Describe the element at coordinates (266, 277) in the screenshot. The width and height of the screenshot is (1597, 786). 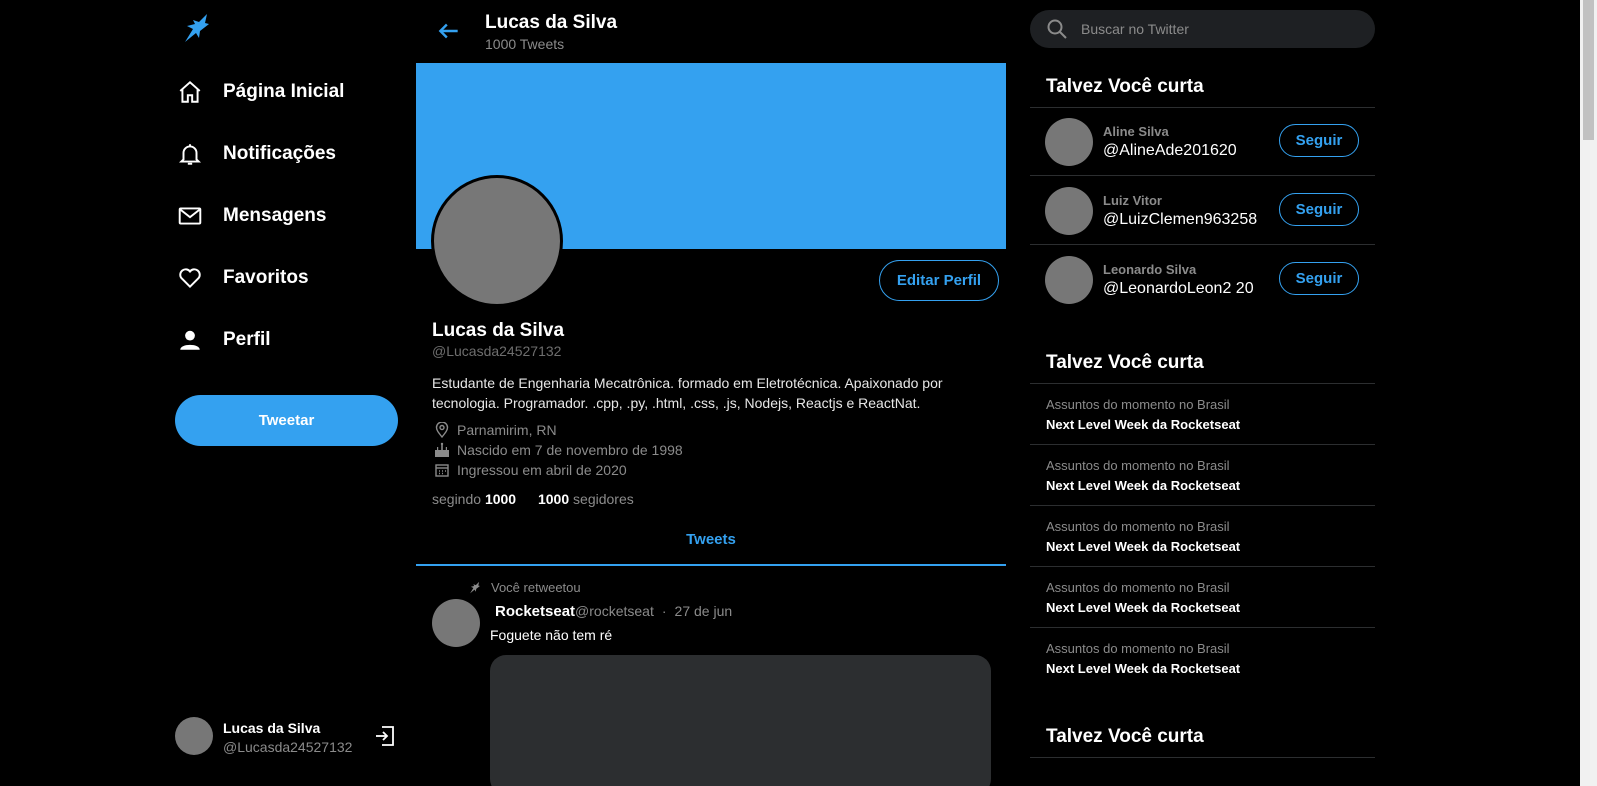
I see `nav-label: Favoritos` at that location.